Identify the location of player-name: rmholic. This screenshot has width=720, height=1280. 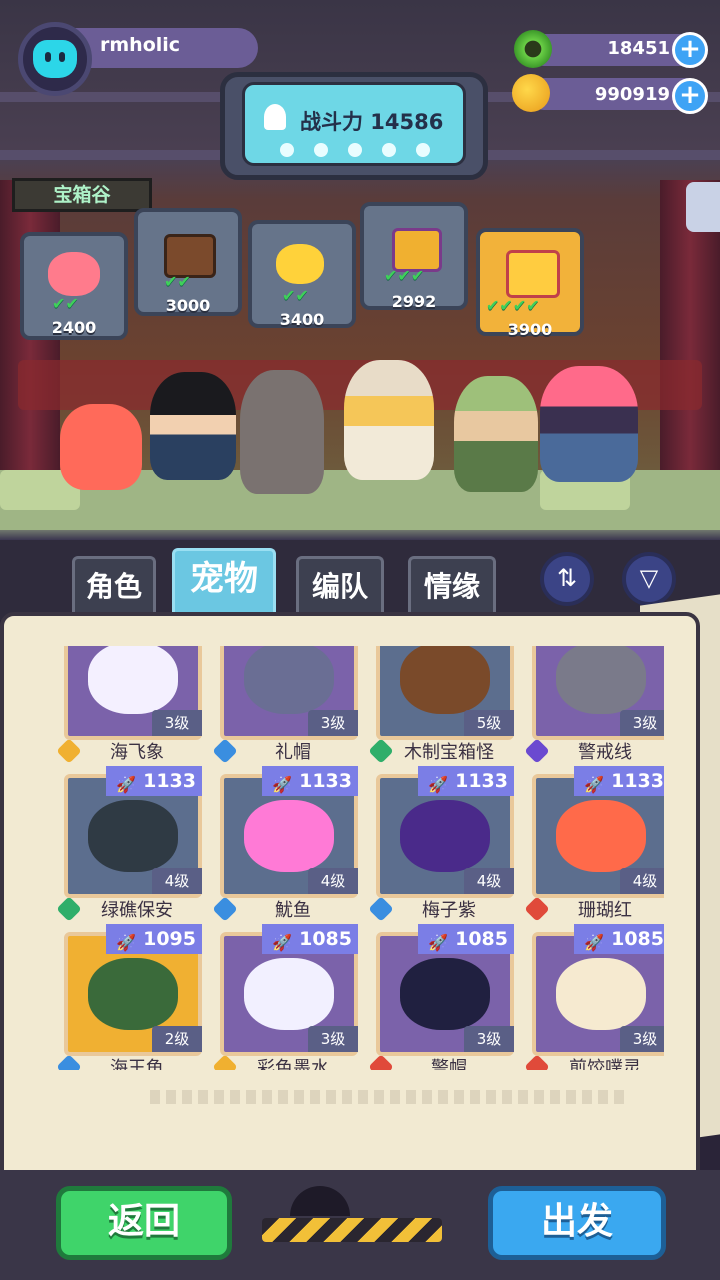
(140, 45).